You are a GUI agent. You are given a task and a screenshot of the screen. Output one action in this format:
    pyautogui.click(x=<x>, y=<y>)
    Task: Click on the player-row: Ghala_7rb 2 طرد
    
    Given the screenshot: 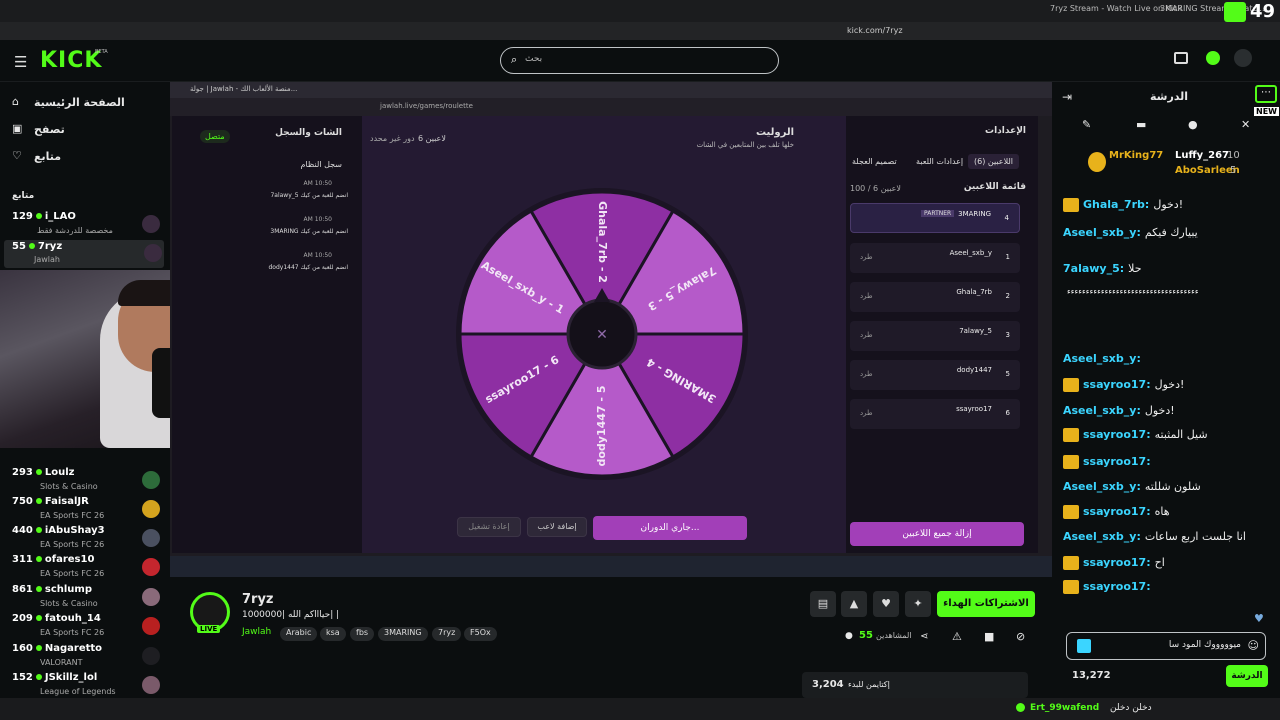 What is the action you would take?
    pyautogui.click(x=935, y=297)
    